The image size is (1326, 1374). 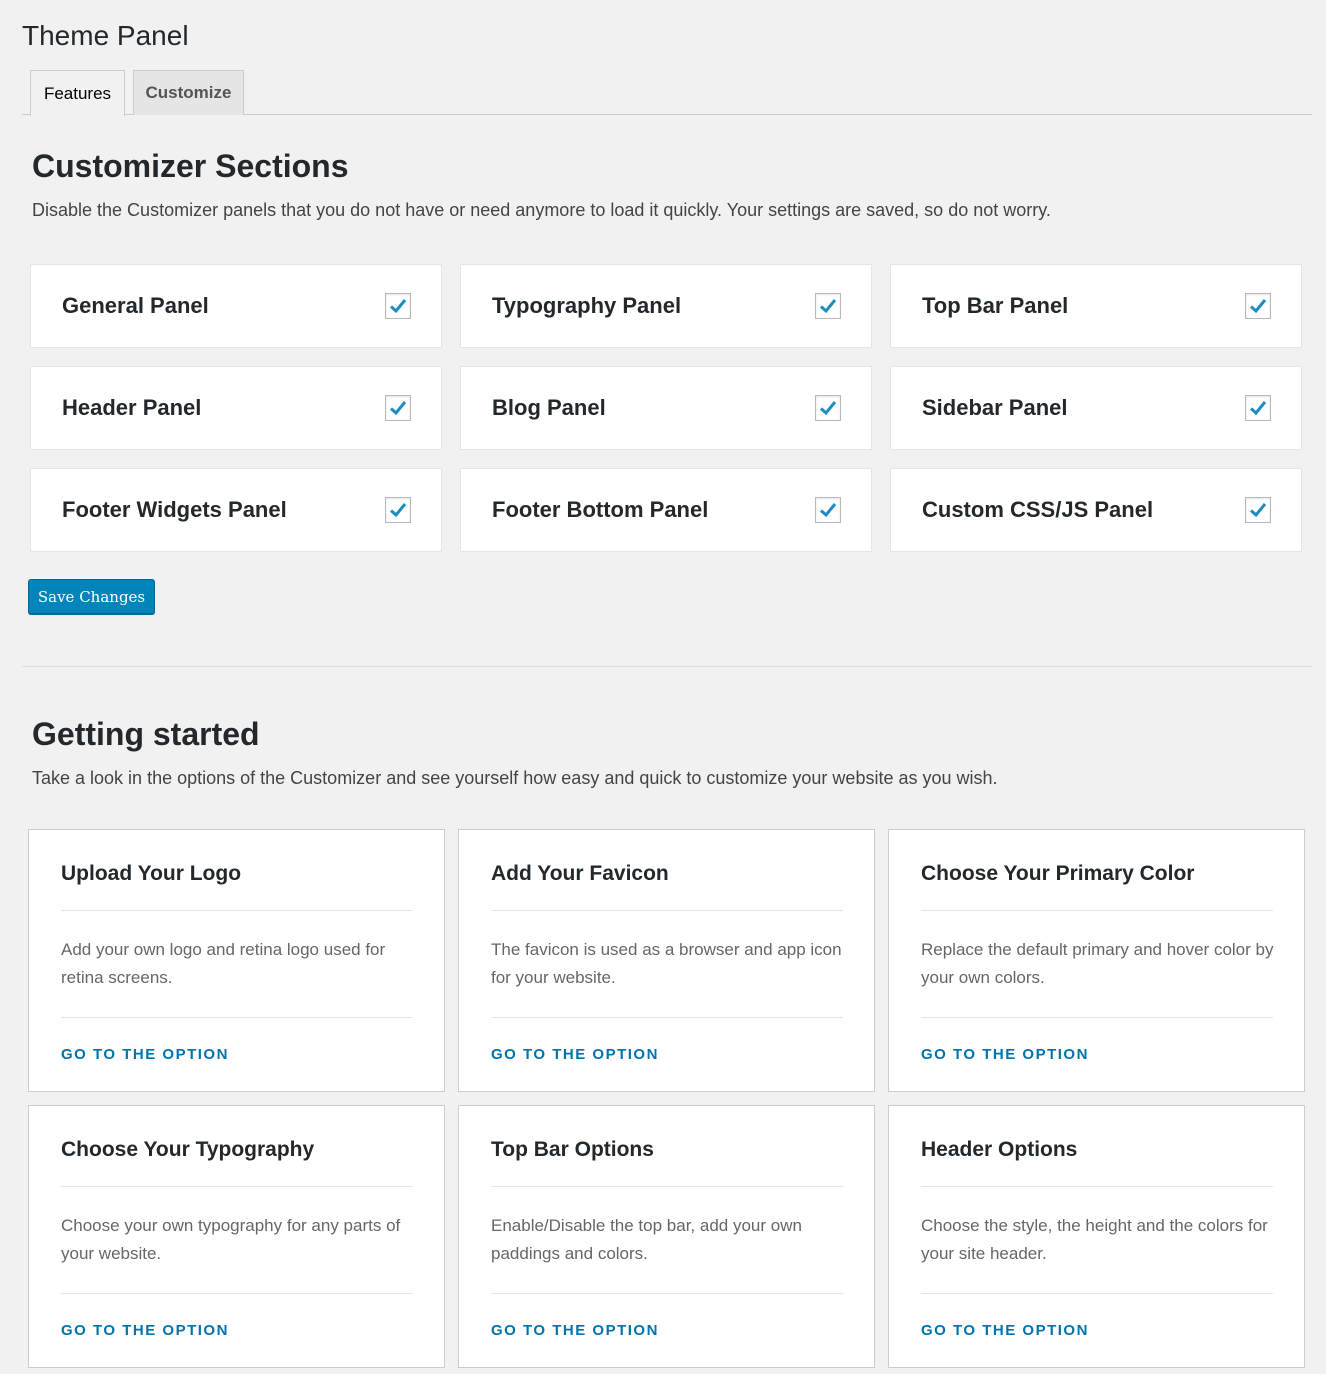 I want to click on card-title: Top Bar Options, so click(x=572, y=1149).